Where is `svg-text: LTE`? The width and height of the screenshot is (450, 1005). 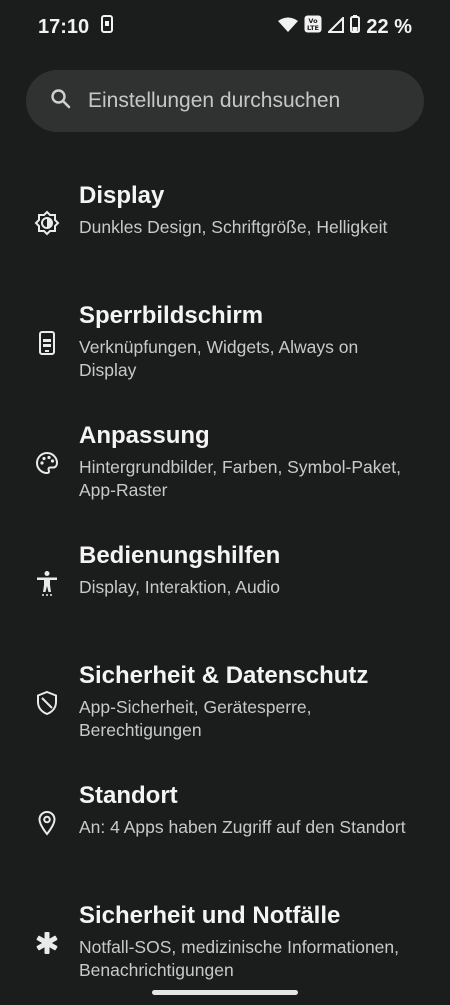 svg-text: LTE is located at coordinates (313, 28).